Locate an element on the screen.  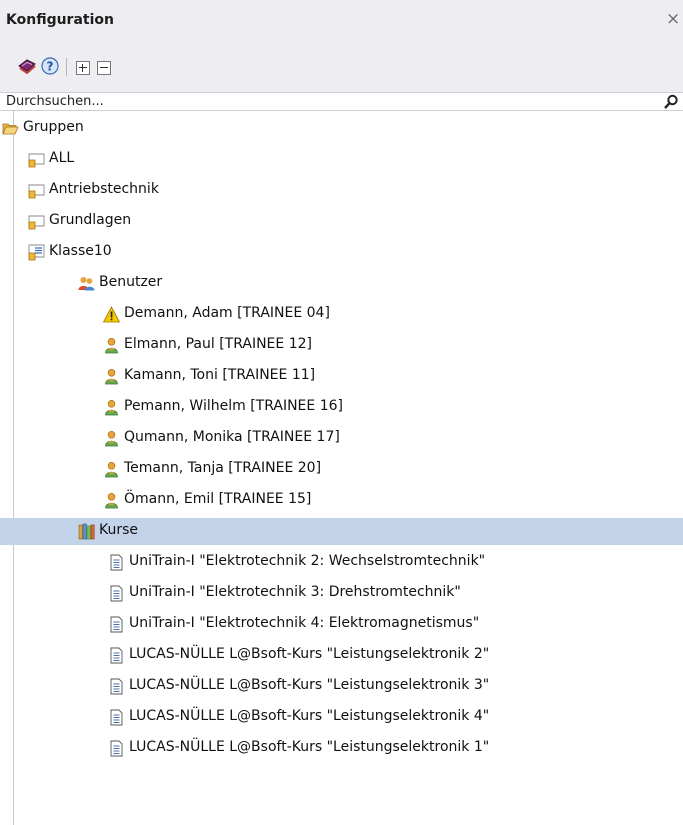
tree-item-user: Pemann, Wilhelm [TRAINEE 16] is located at coordinates (341, 407).